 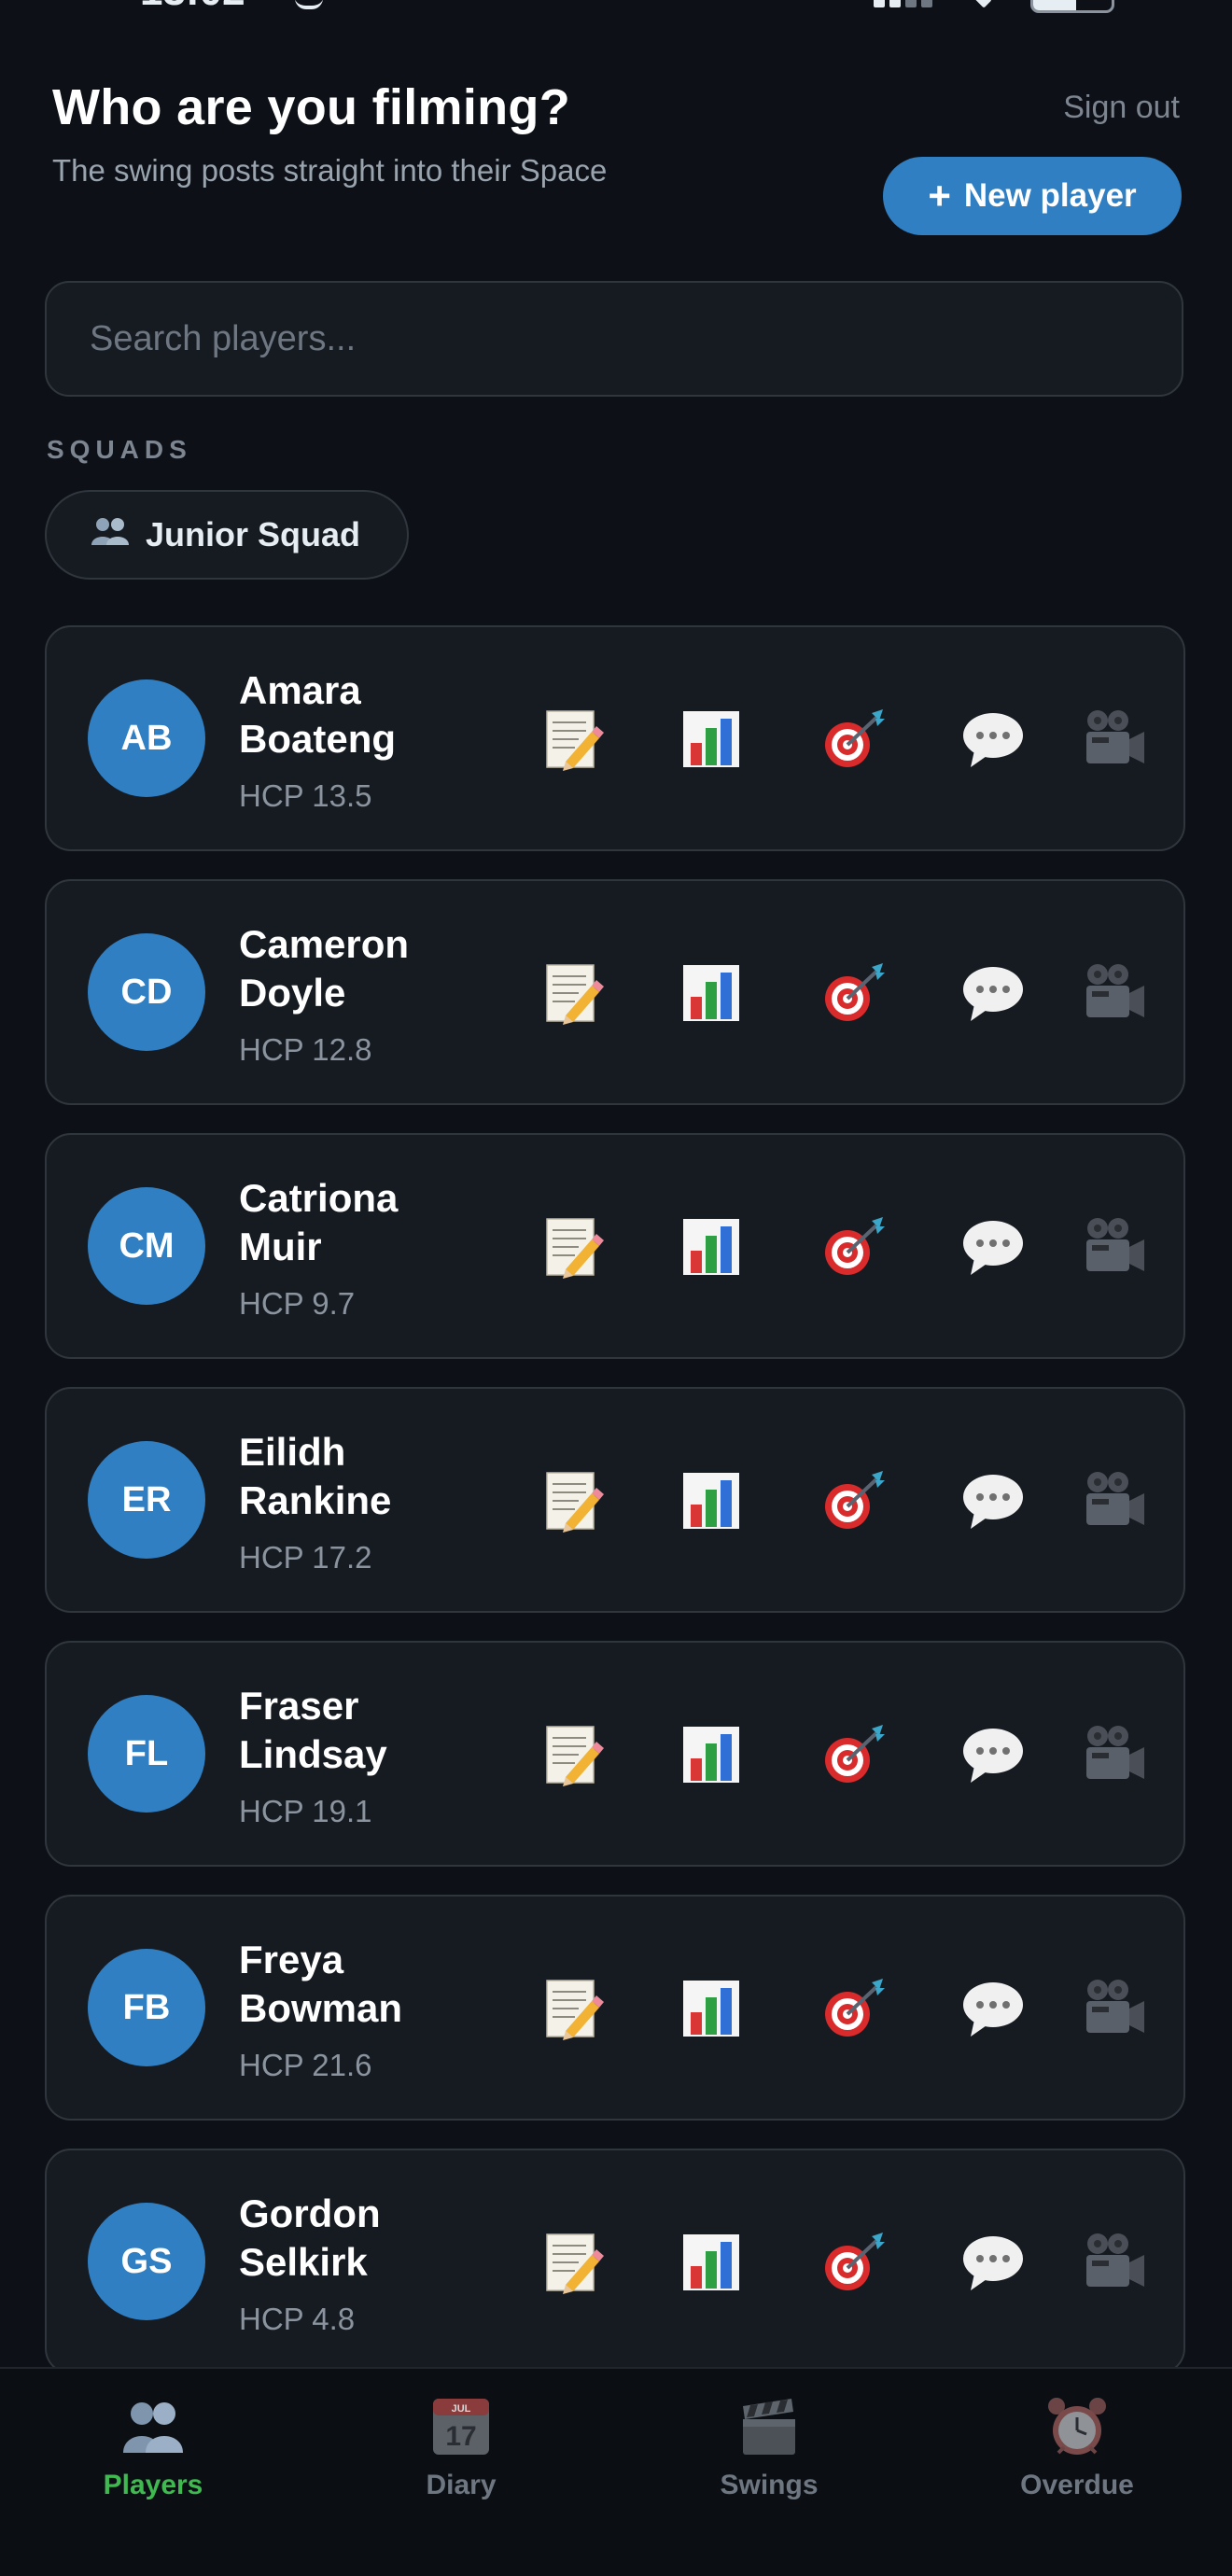 I want to click on avatar: FB, so click(x=146, y=2007).